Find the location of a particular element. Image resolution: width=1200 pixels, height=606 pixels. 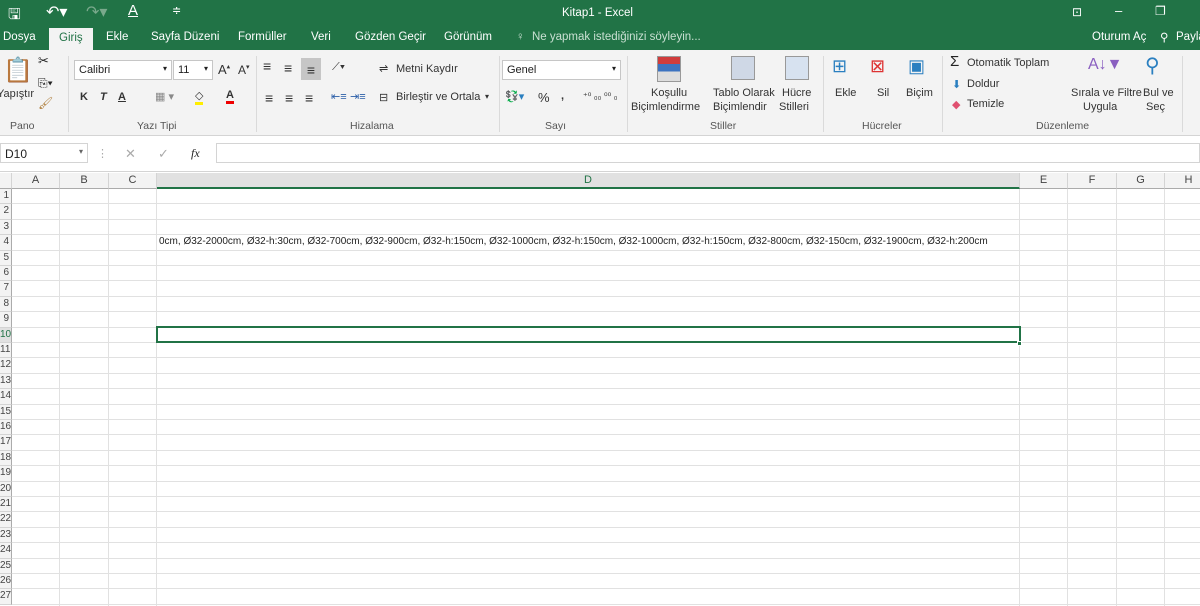

bold-button: K is located at coordinates (84, 97).